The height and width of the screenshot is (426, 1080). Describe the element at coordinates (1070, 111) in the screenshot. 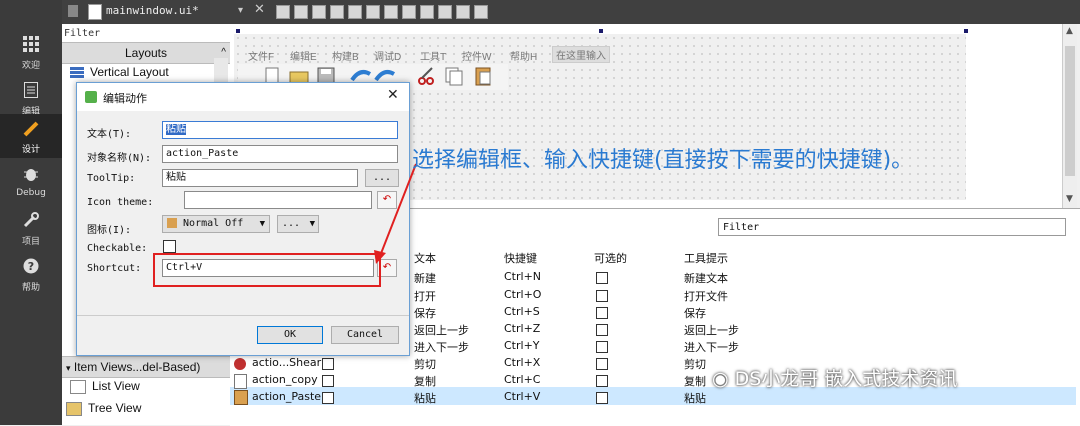

I see `scroll-thumb` at that location.